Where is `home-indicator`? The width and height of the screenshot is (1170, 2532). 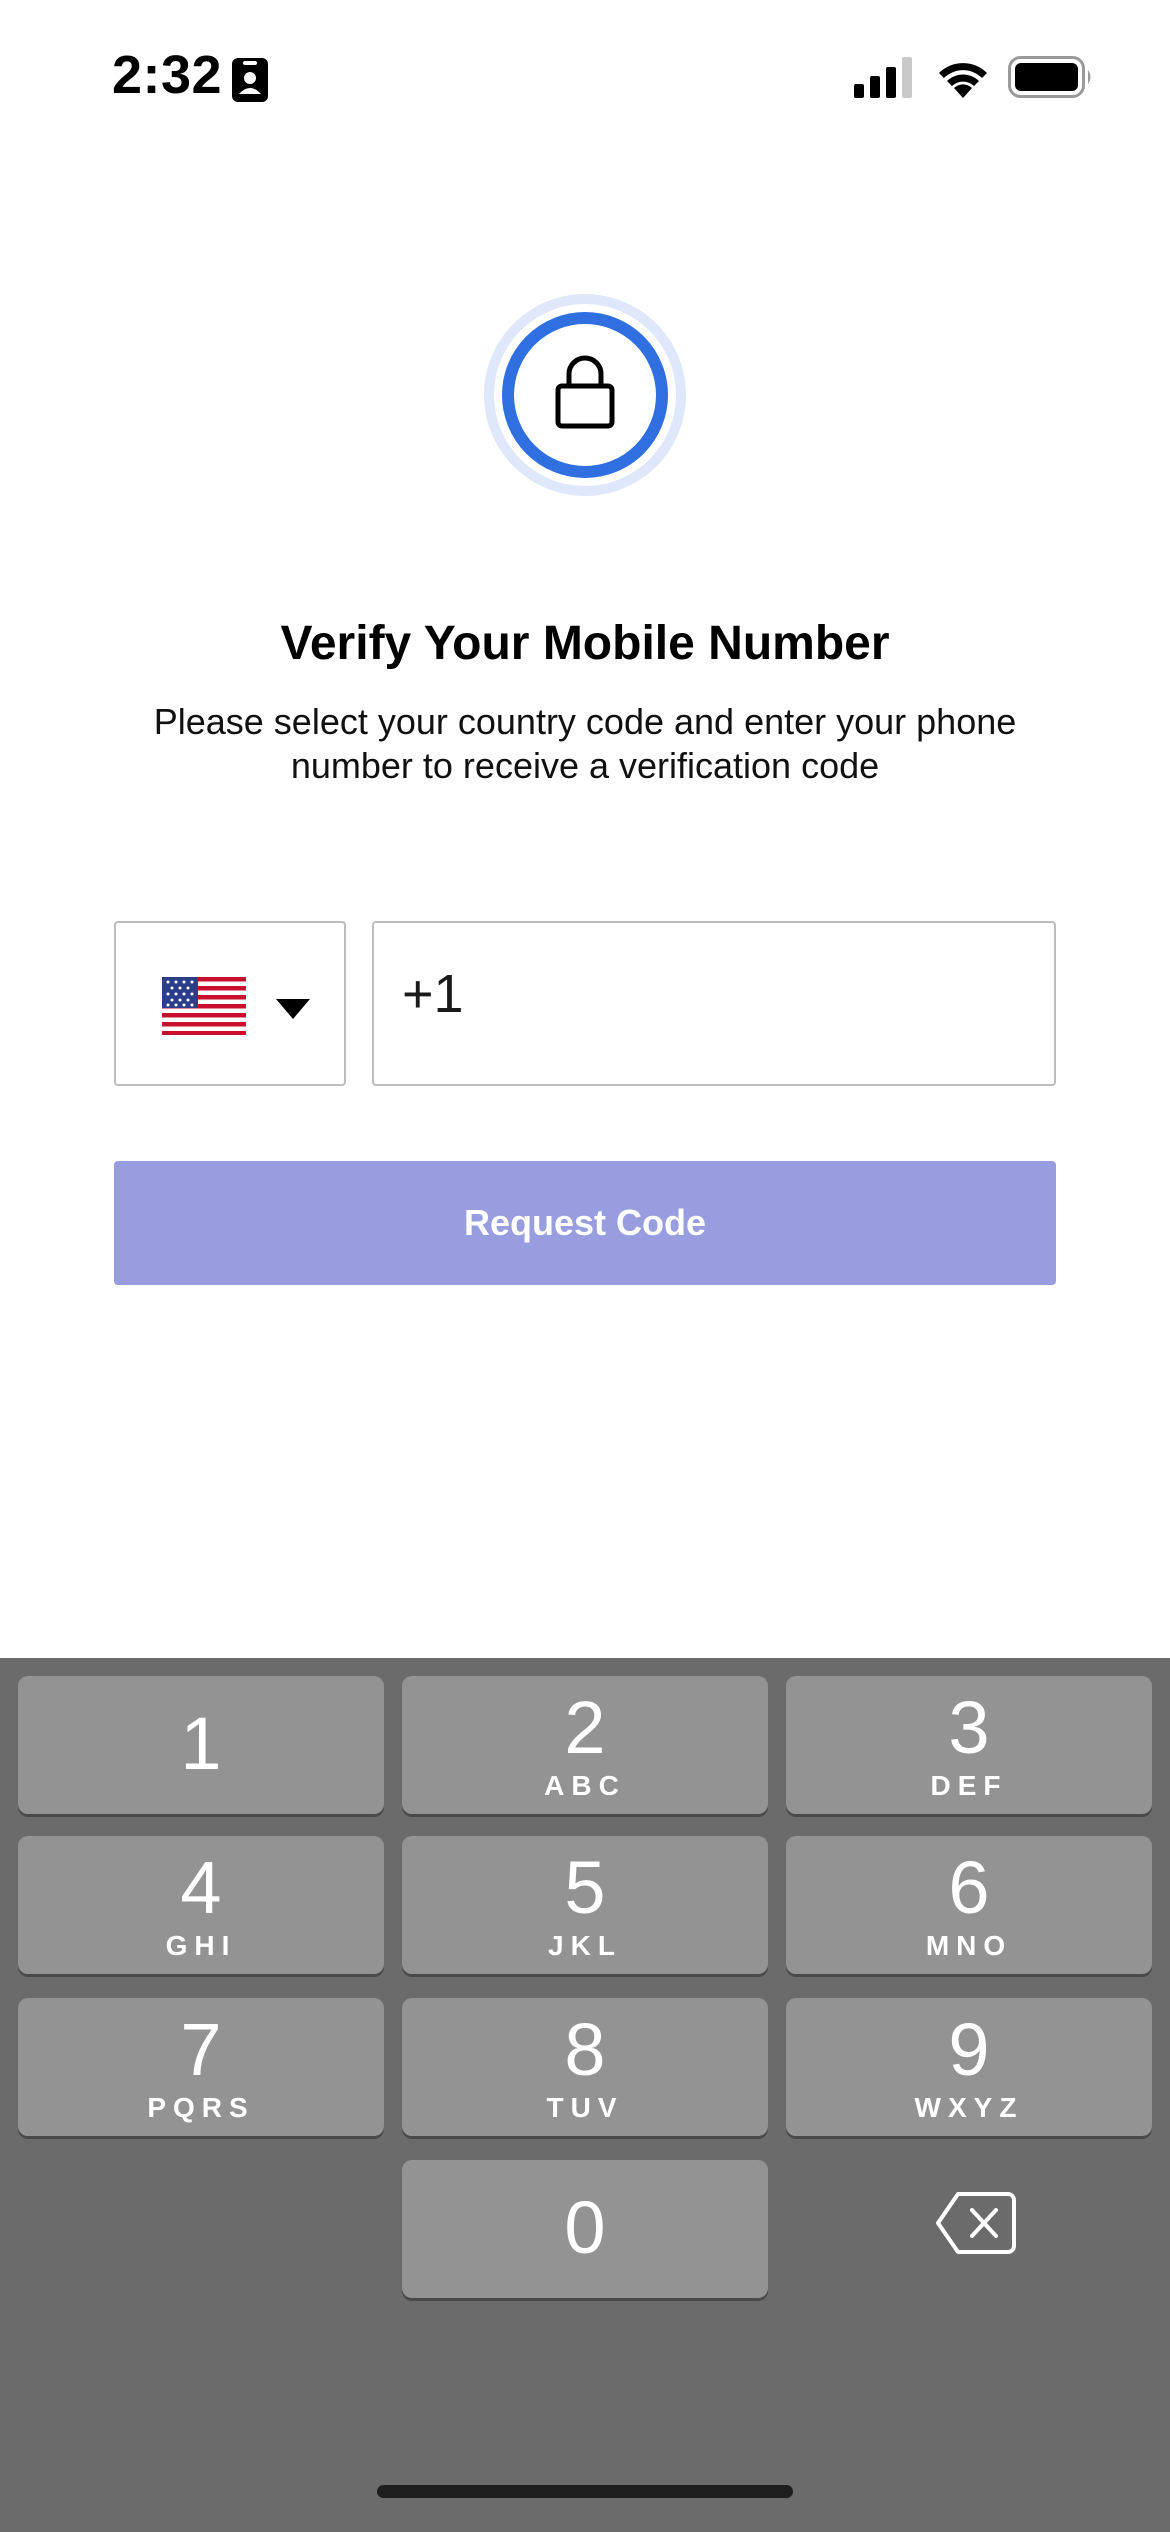
home-indicator is located at coordinates (585, 2491).